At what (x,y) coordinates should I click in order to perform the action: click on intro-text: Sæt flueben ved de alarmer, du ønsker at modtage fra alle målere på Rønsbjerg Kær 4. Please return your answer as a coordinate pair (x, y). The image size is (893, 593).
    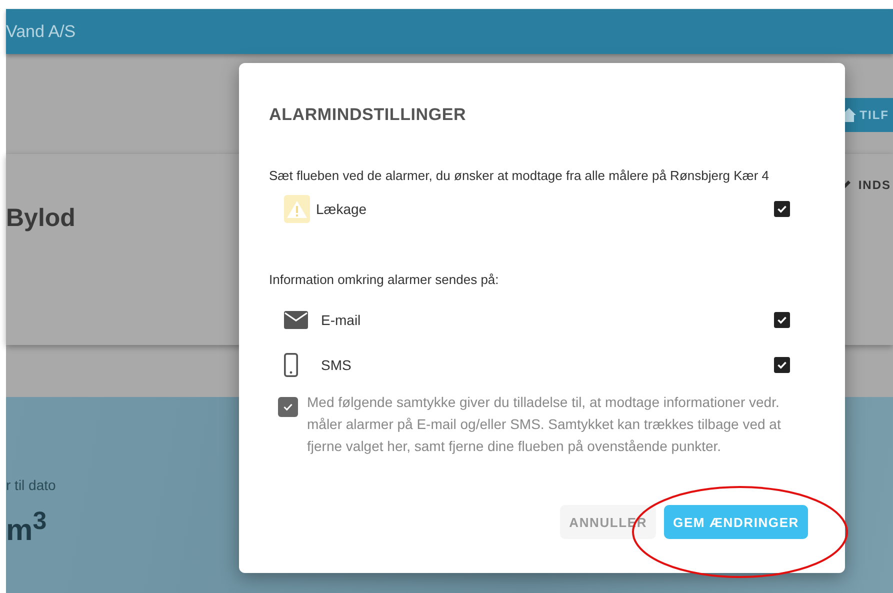
    Looking at the image, I should click on (519, 175).